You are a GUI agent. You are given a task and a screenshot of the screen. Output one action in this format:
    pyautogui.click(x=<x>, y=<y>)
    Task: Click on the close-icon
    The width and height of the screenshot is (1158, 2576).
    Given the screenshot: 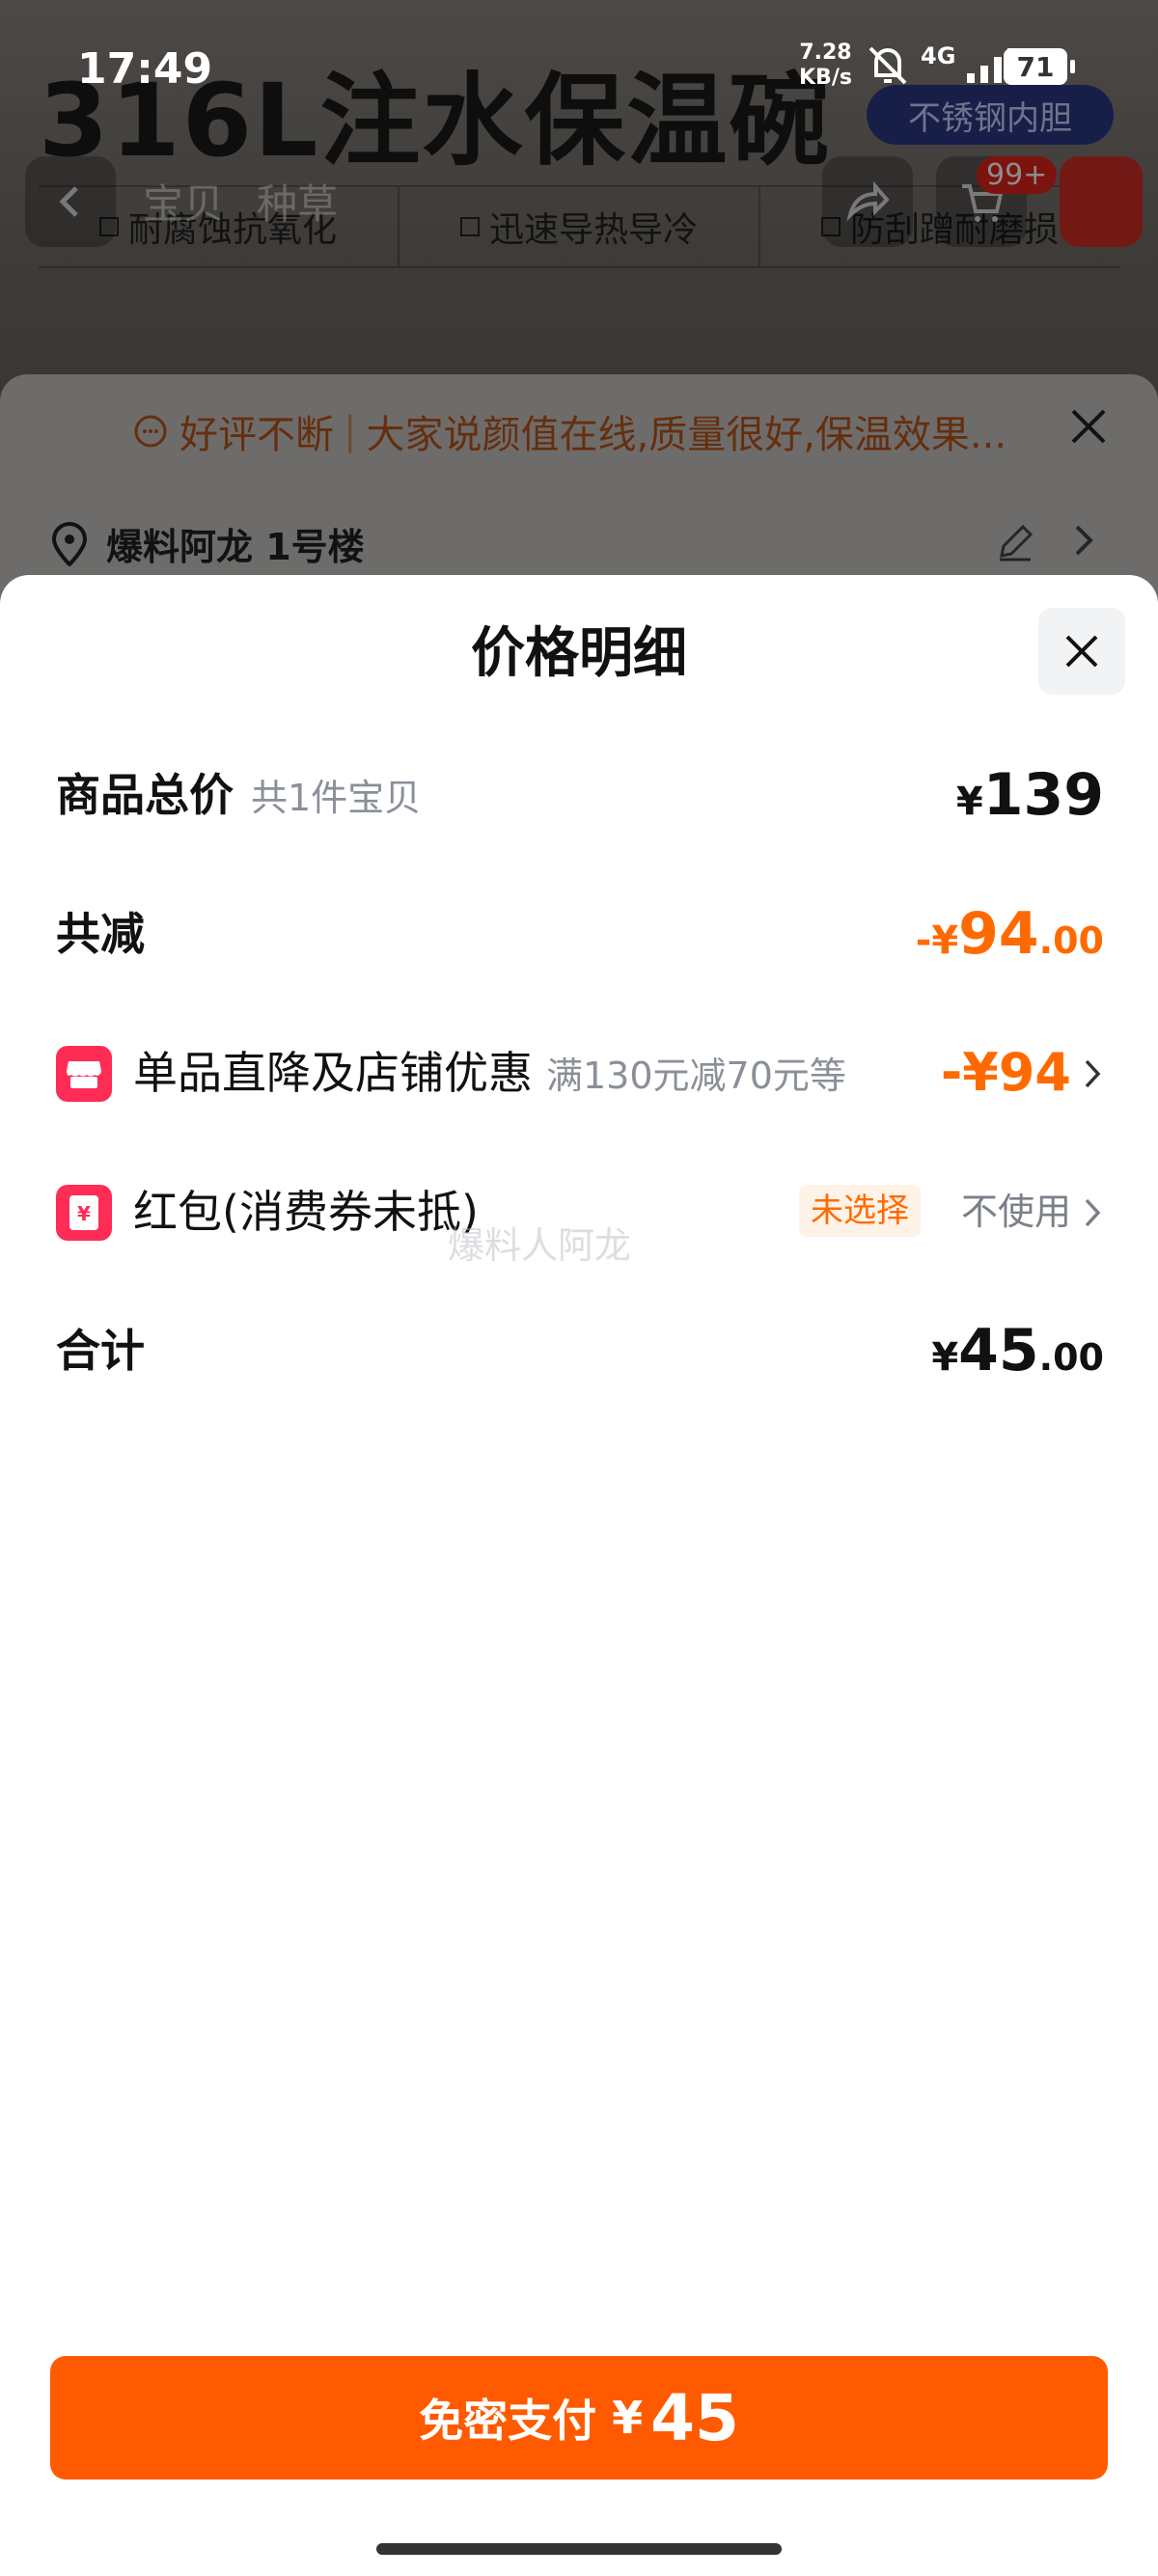 What is the action you would take?
    pyautogui.click(x=1081, y=652)
    